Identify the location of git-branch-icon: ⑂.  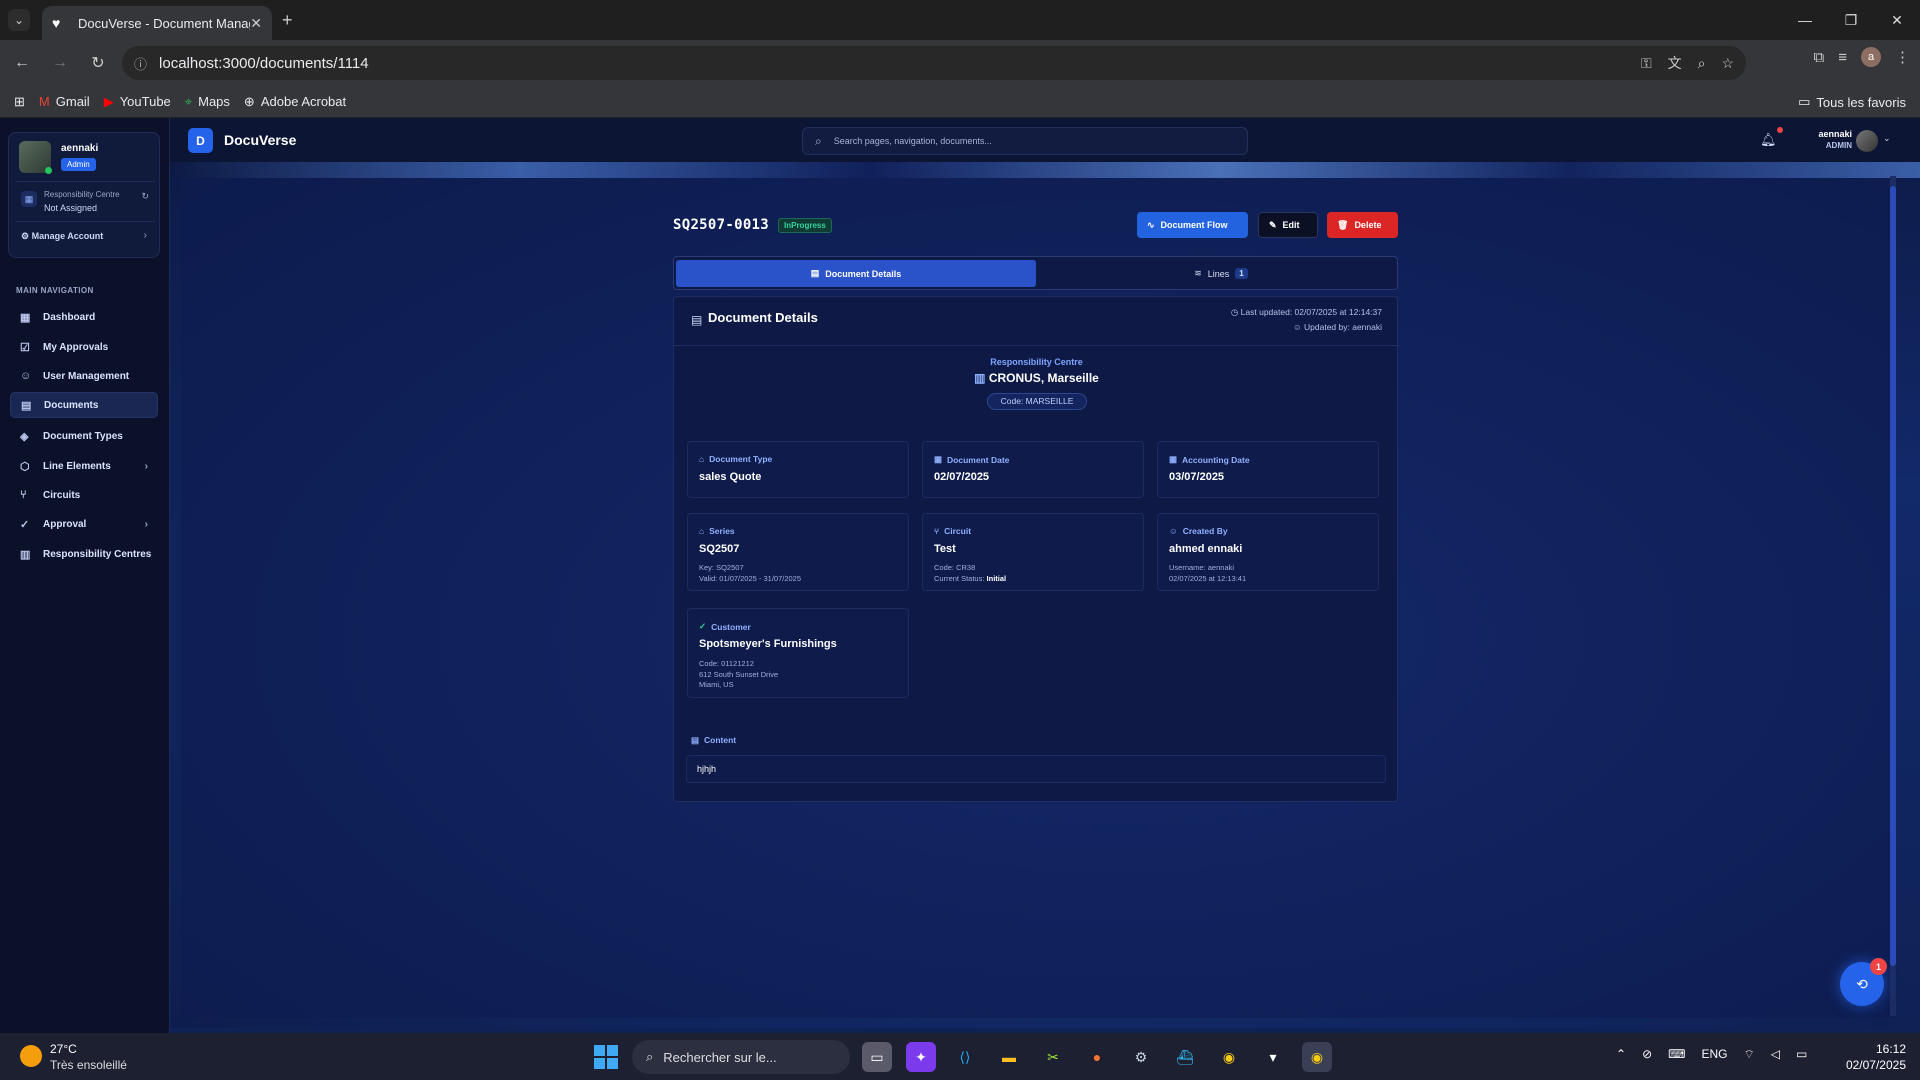
(23, 495).